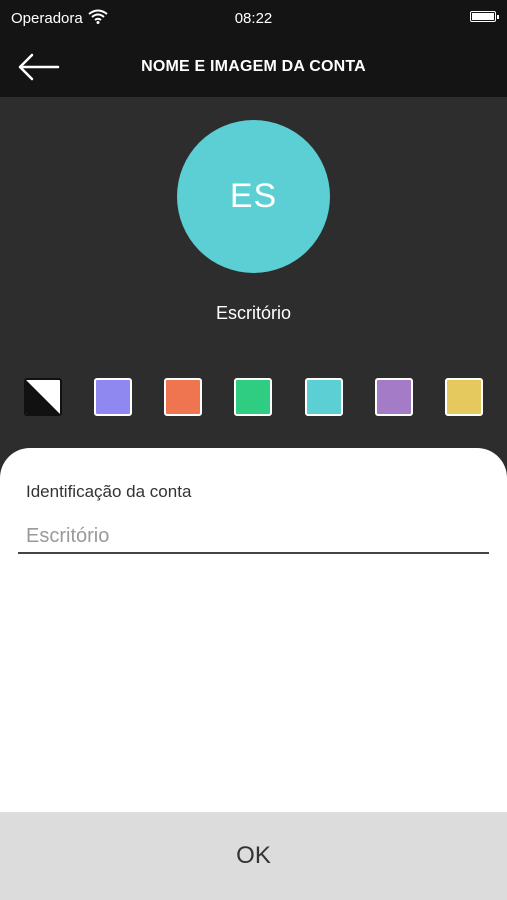 The image size is (507, 900). I want to click on status-time: 08:22, so click(253, 18).